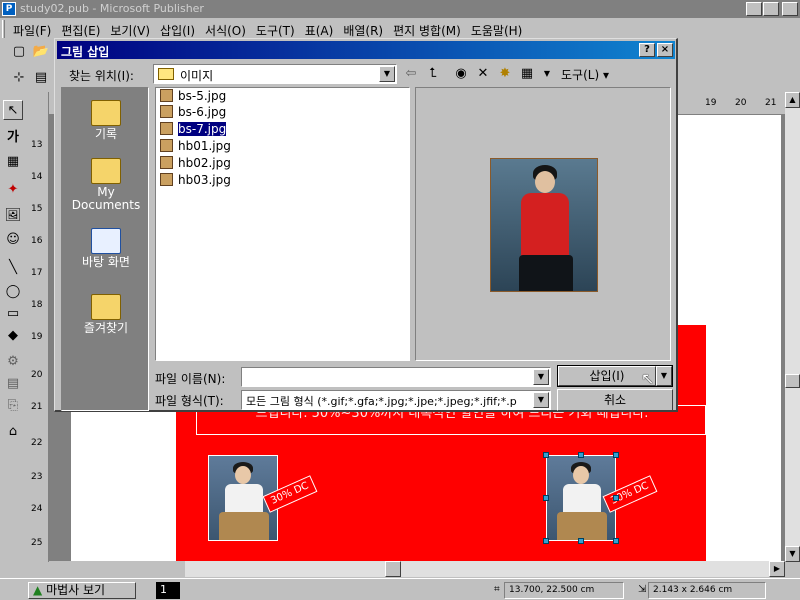  Describe the element at coordinates (366, 50) in the screenshot. I see `dialog-titlebar: 그림 삽입 ? ×` at that location.